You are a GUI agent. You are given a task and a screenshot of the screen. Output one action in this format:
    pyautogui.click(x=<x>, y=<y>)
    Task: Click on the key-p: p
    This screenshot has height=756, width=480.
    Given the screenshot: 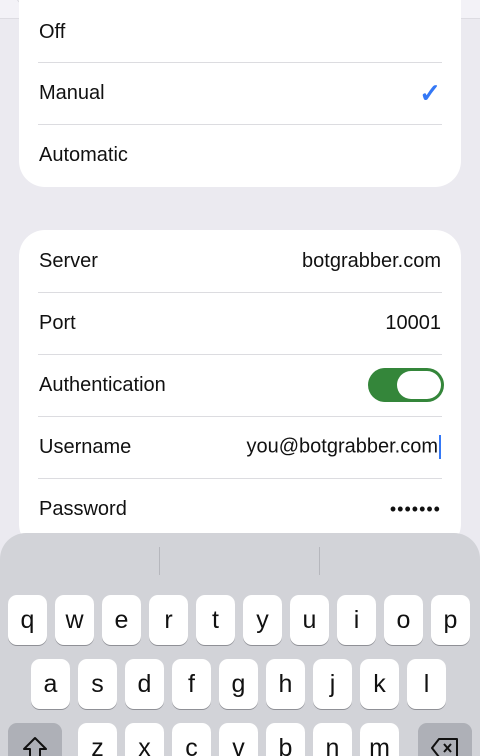 What is the action you would take?
    pyautogui.click(x=450, y=620)
    